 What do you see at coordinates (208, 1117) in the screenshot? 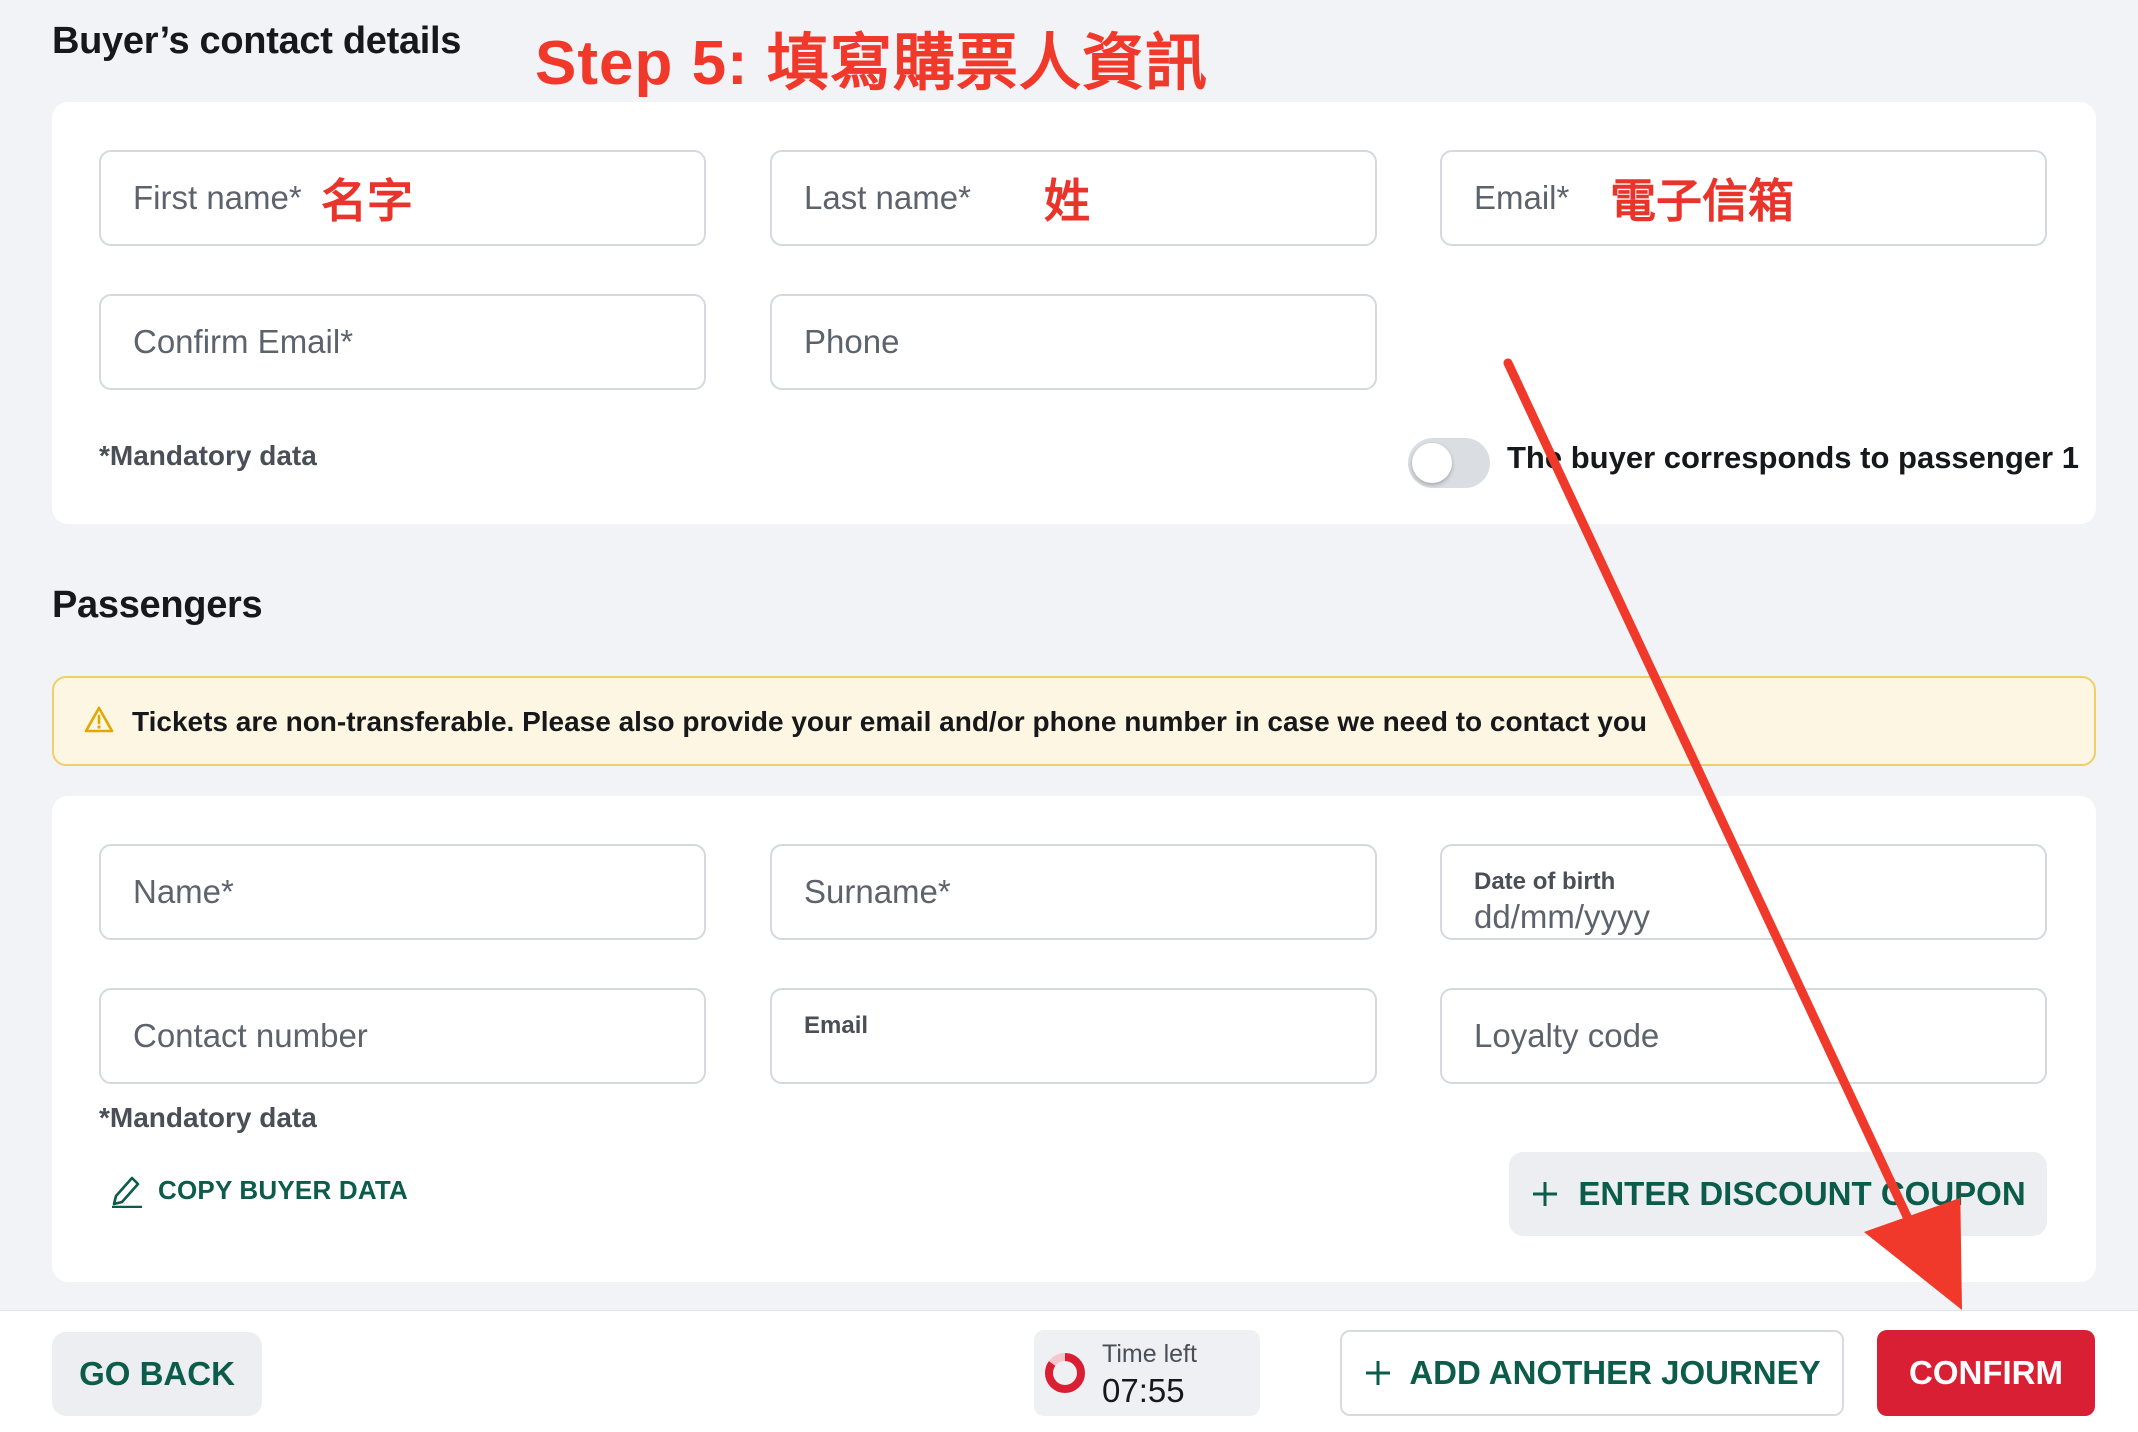
I see `passenger-mandatory-note: *Mandatory data` at bounding box center [208, 1117].